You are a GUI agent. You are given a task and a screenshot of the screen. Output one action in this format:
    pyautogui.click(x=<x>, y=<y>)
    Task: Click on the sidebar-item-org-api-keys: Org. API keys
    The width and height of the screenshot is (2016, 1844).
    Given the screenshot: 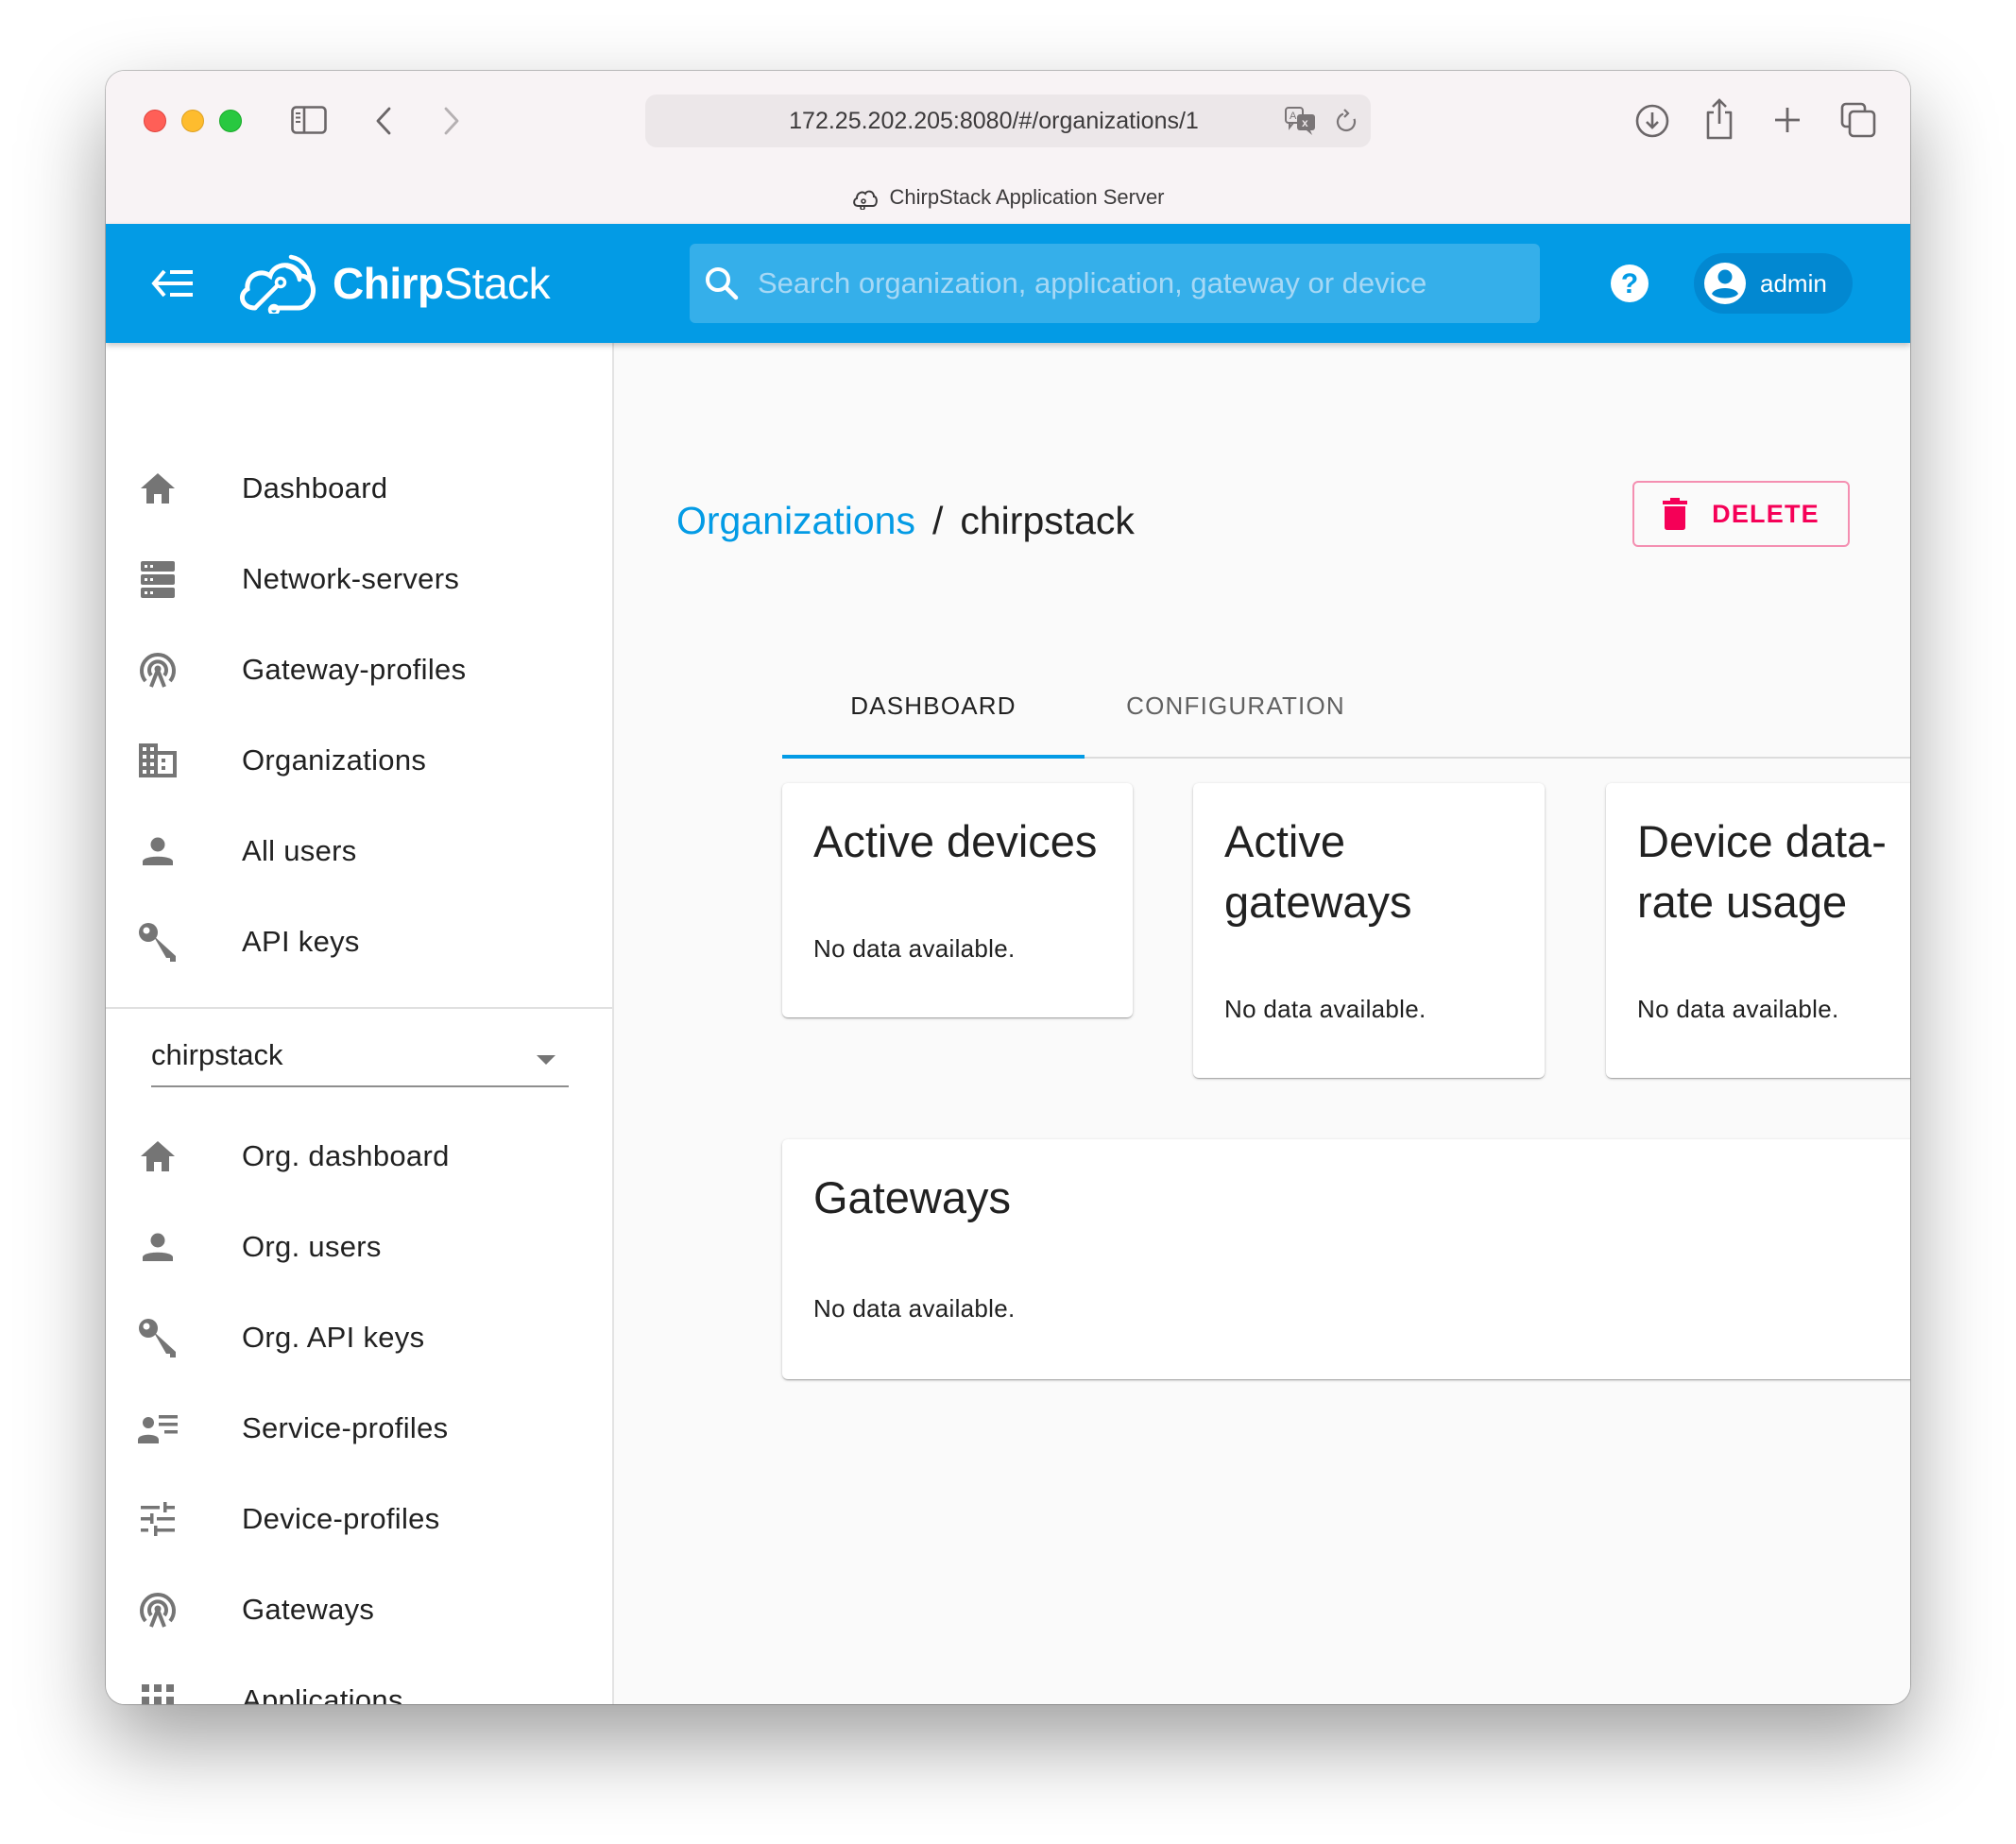 What is the action you would take?
    pyautogui.click(x=359, y=1337)
    